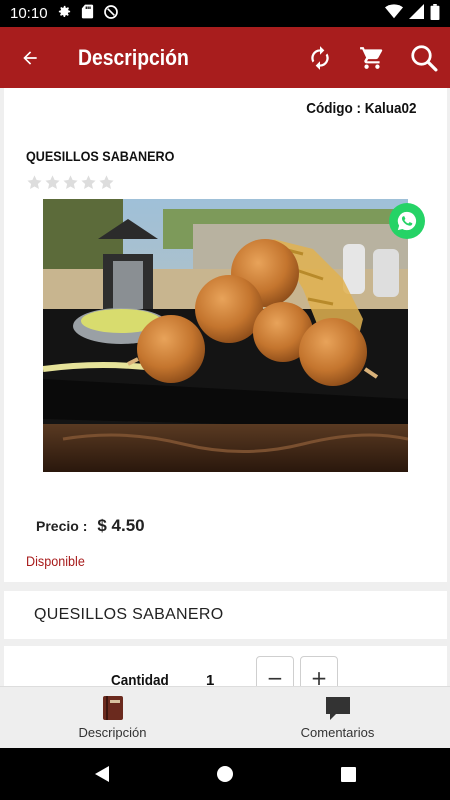 Image resolution: width=450 pixels, height=800 pixels. I want to click on availability-status: Disponible, so click(55, 561).